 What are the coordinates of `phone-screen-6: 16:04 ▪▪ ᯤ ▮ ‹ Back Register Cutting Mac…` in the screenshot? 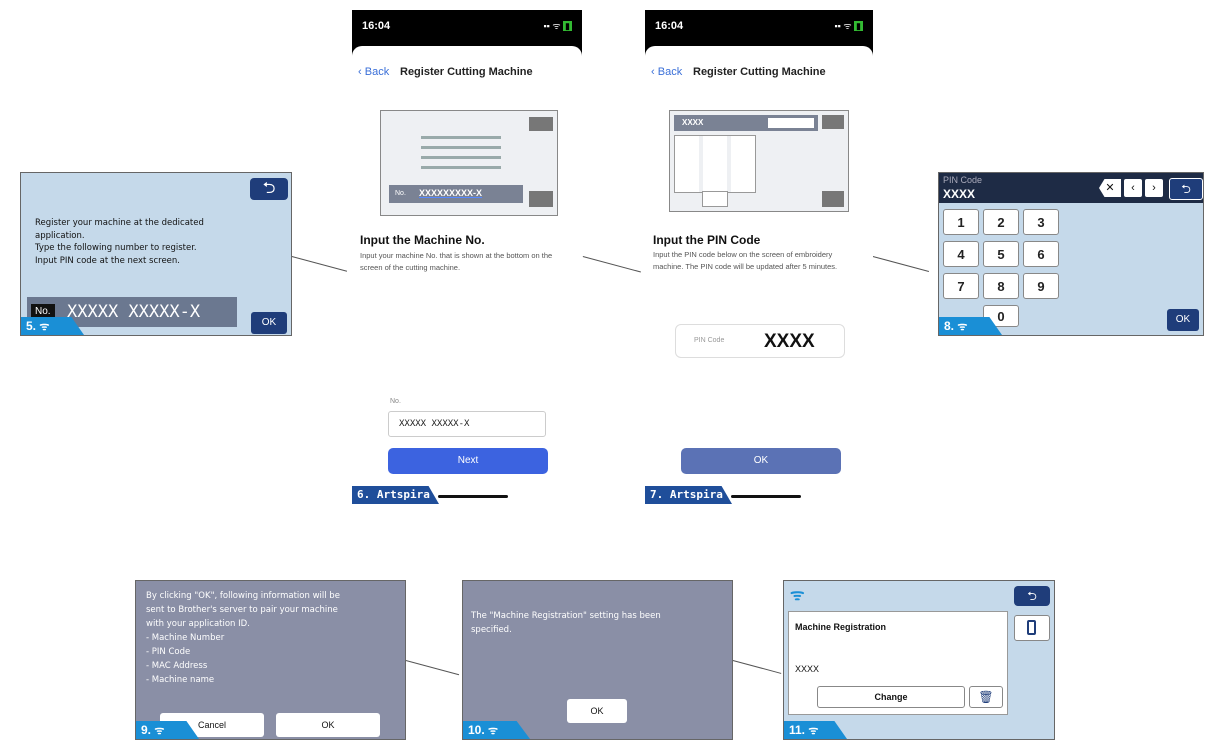 It's located at (467, 257).